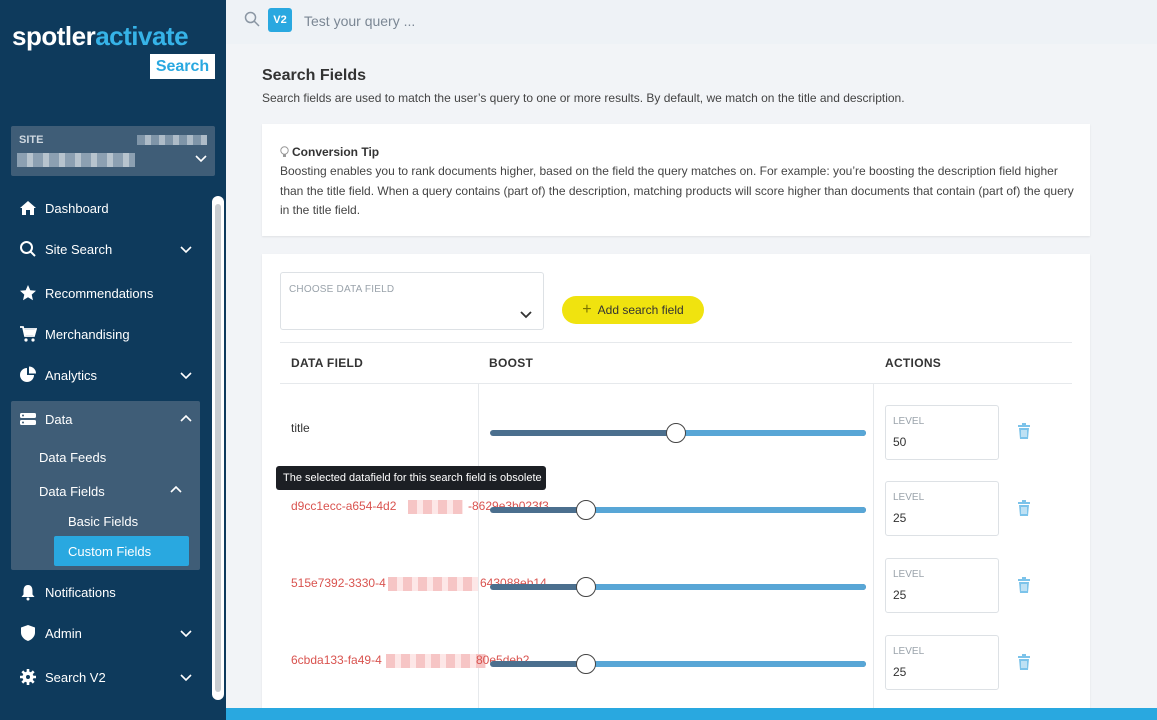 The image size is (1157, 720). What do you see at coordinates (676, 577) in the screenshot?
I see `table-row: 515e7392-3330-4 643088eb14 LEVEL 25` at bounding box center [676, 577].